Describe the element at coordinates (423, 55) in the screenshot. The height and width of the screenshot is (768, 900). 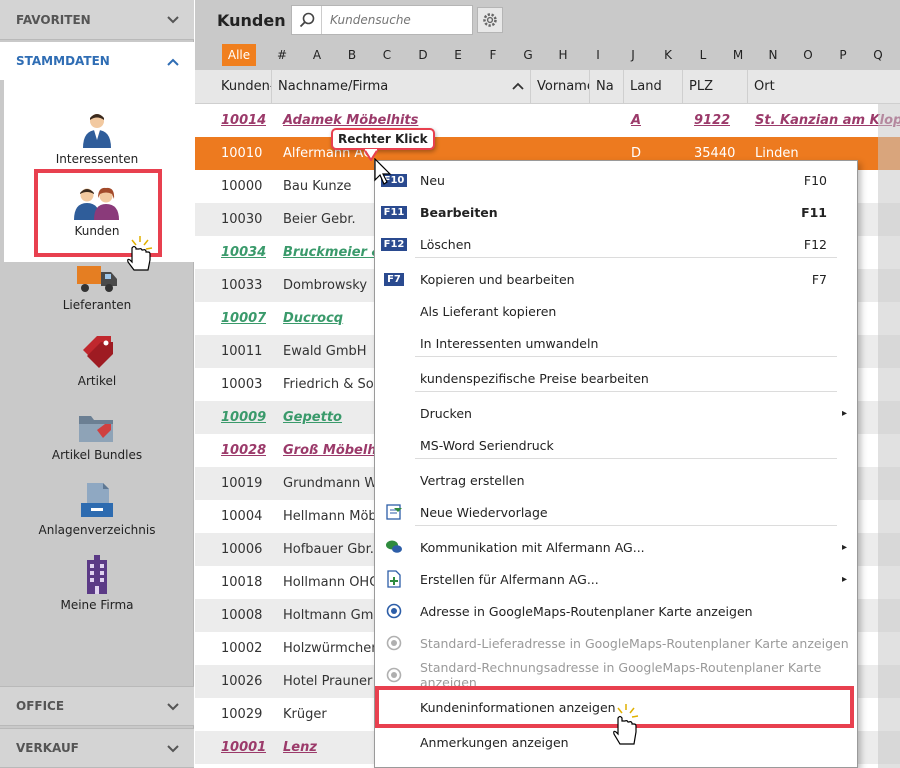
I see `filter-letter: D` at that location.